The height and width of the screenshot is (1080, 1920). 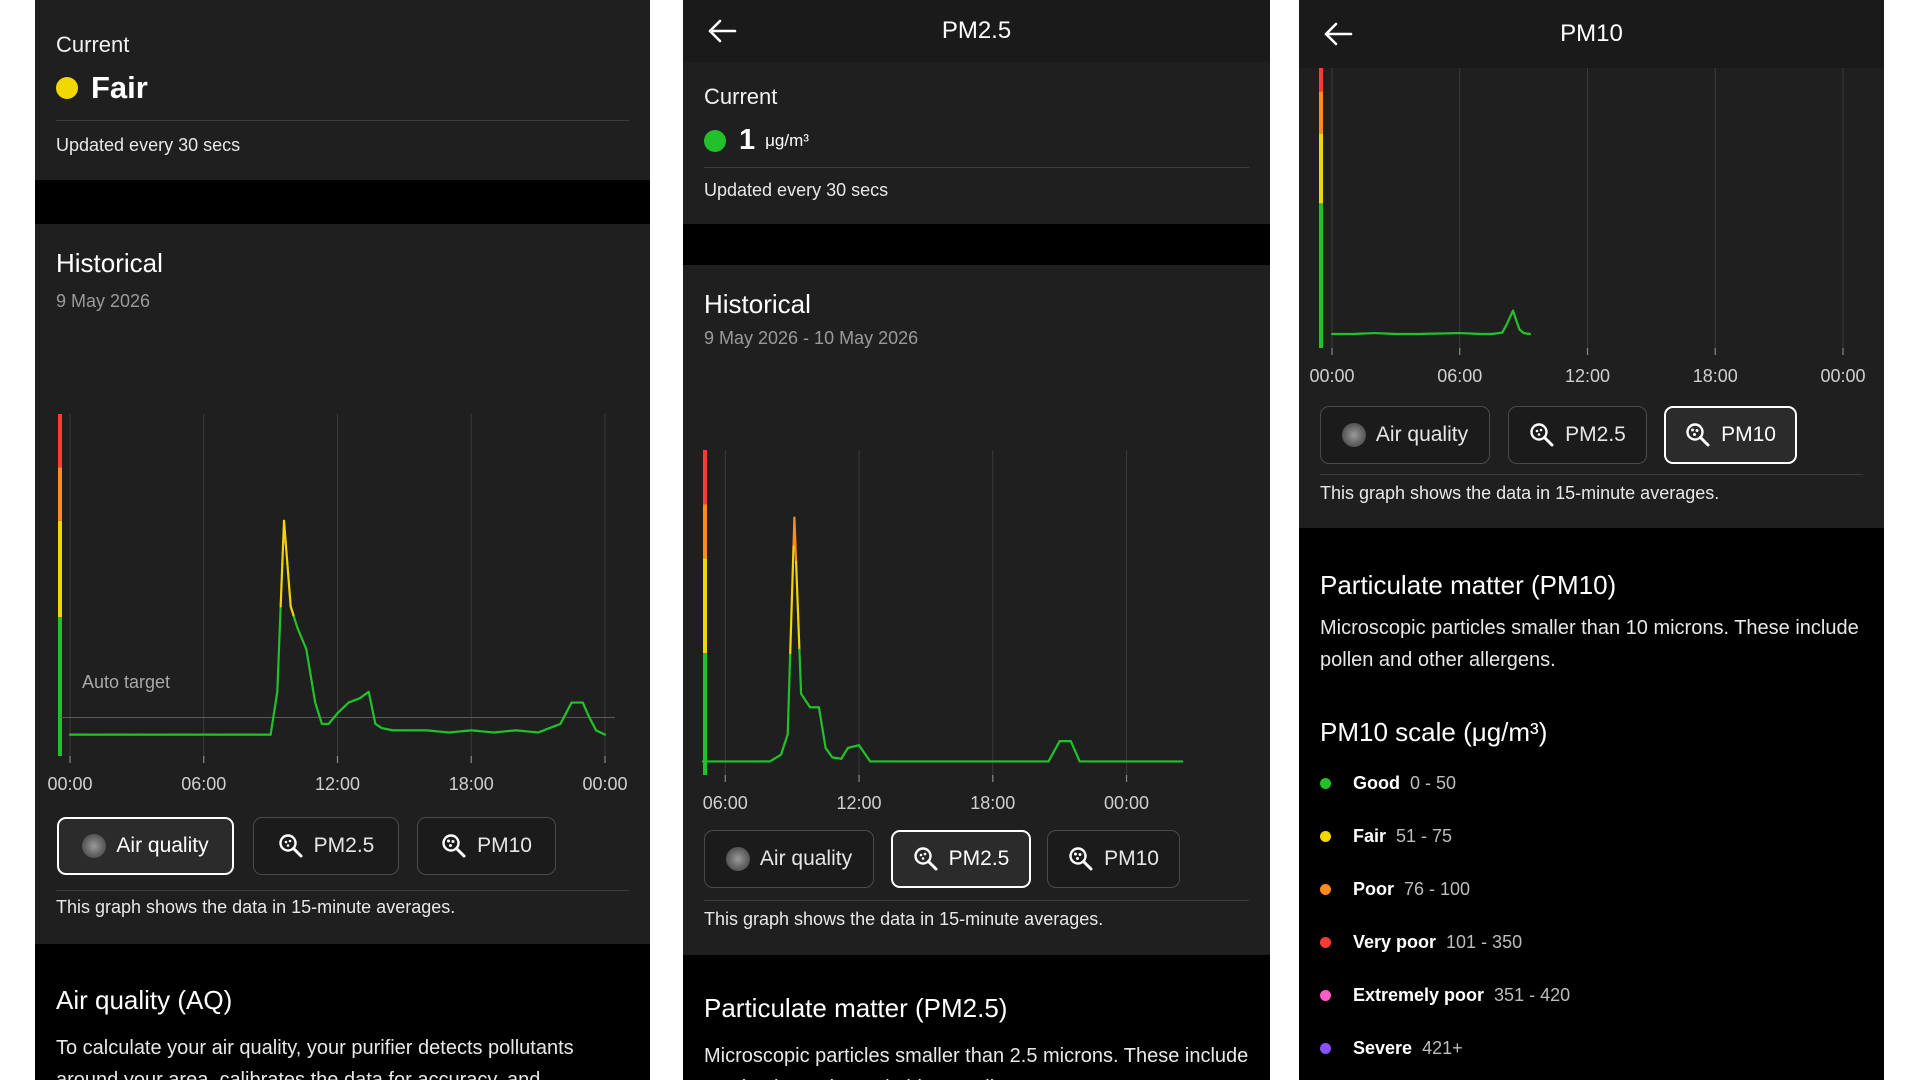 I want to click on scale-item: Extremely poor 351 - 420, so click(x=1445, y=995).